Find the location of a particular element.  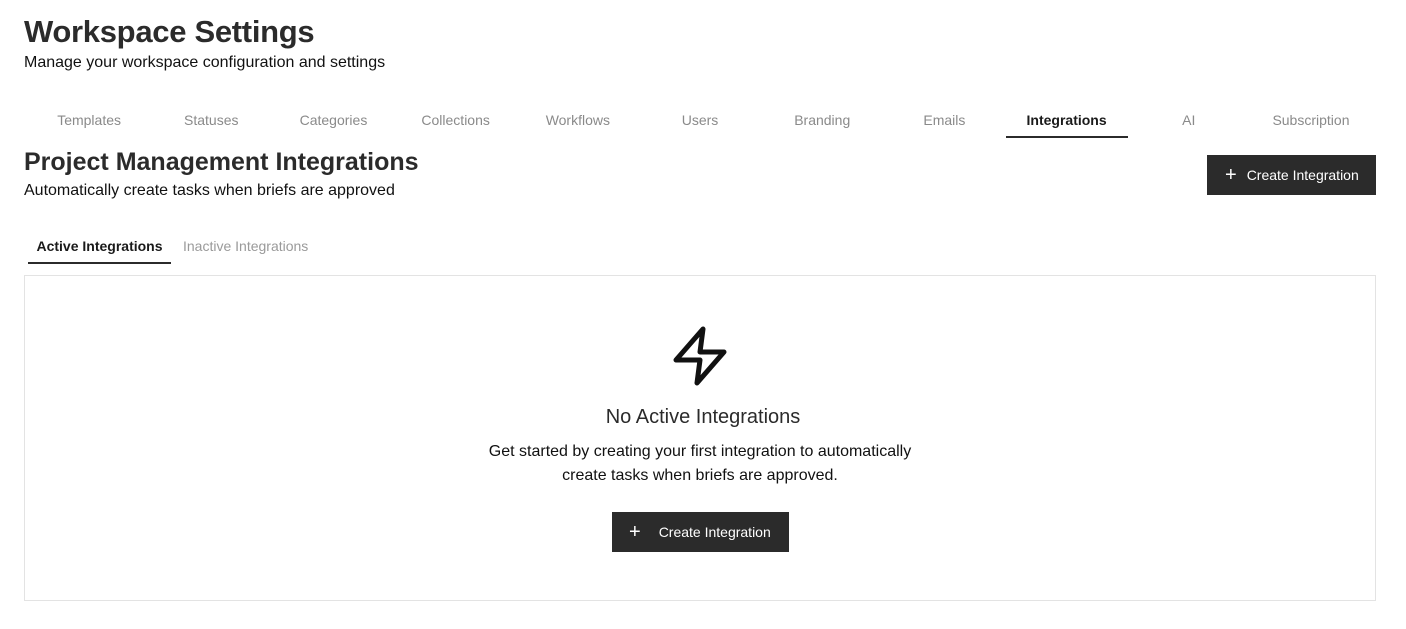

create-first-integration-button: + Create Integration is located at coordinates (700, 532).